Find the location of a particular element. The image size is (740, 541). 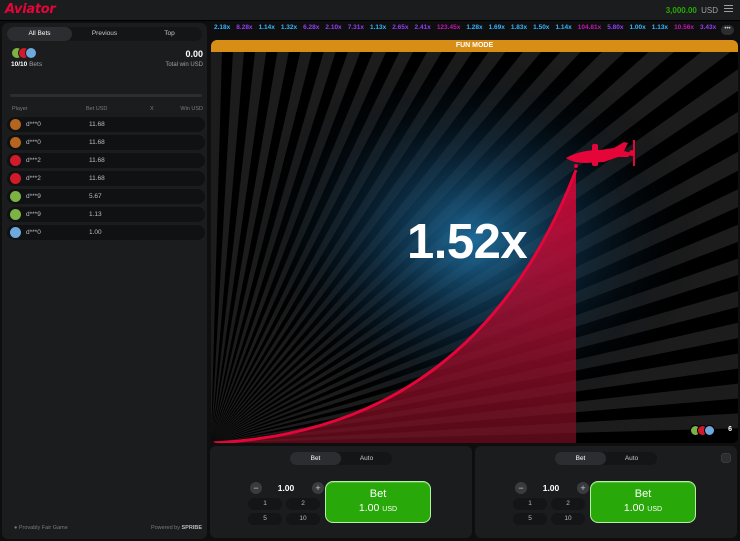

aviator-logo: Aviator is located at coordinates (30, 9).